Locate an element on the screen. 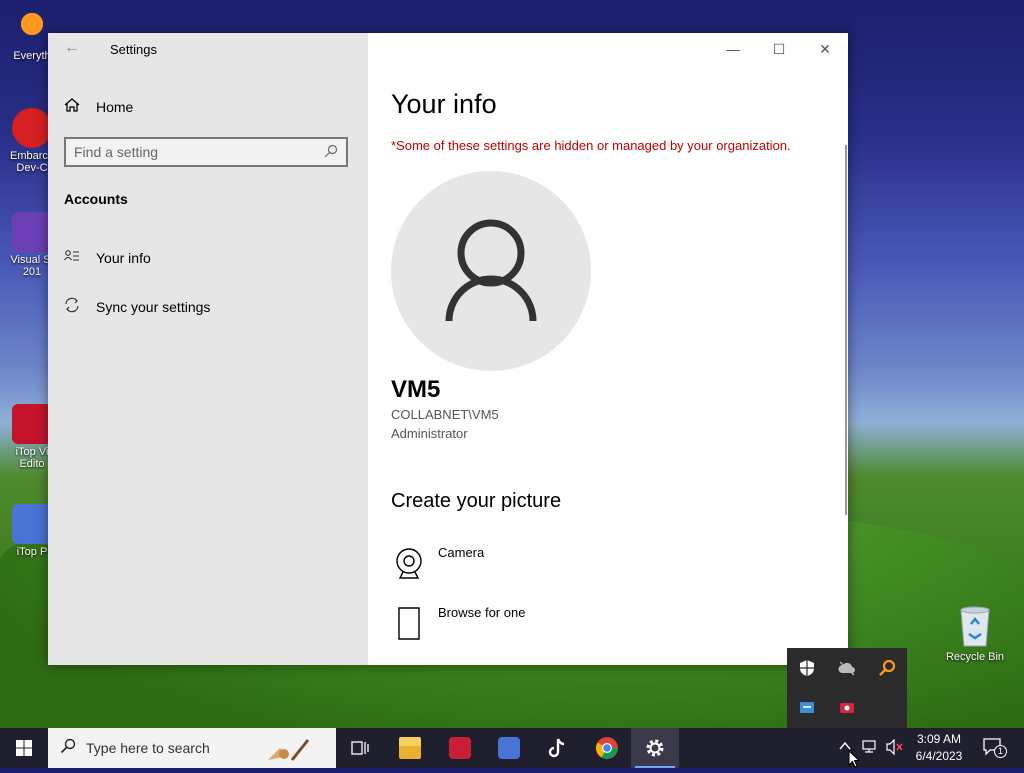  camera-icon is located at coordinates (409, 563).